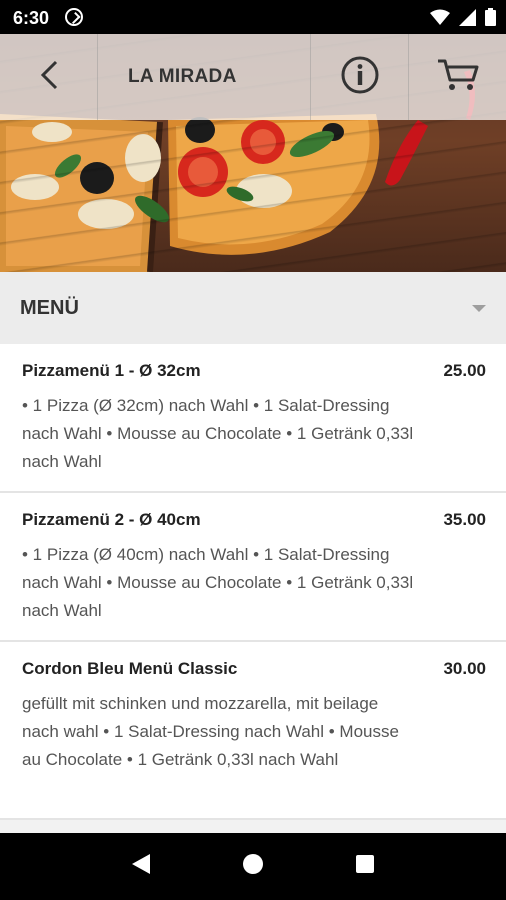  What do you see at coordinates (440, 19) in the screenshot?
I see `wifi-icon` at bounding box center [440, 19].